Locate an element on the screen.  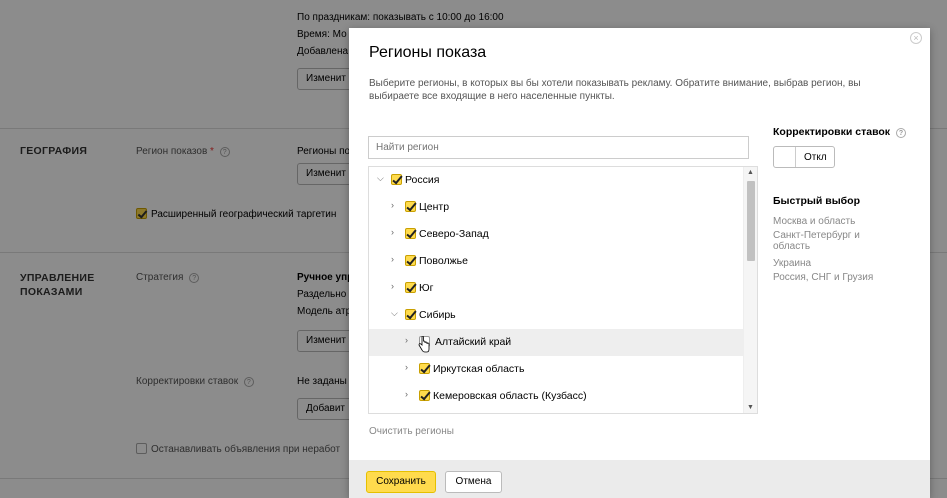
tree-row-label: Юг is located at coordinates (426, 288).